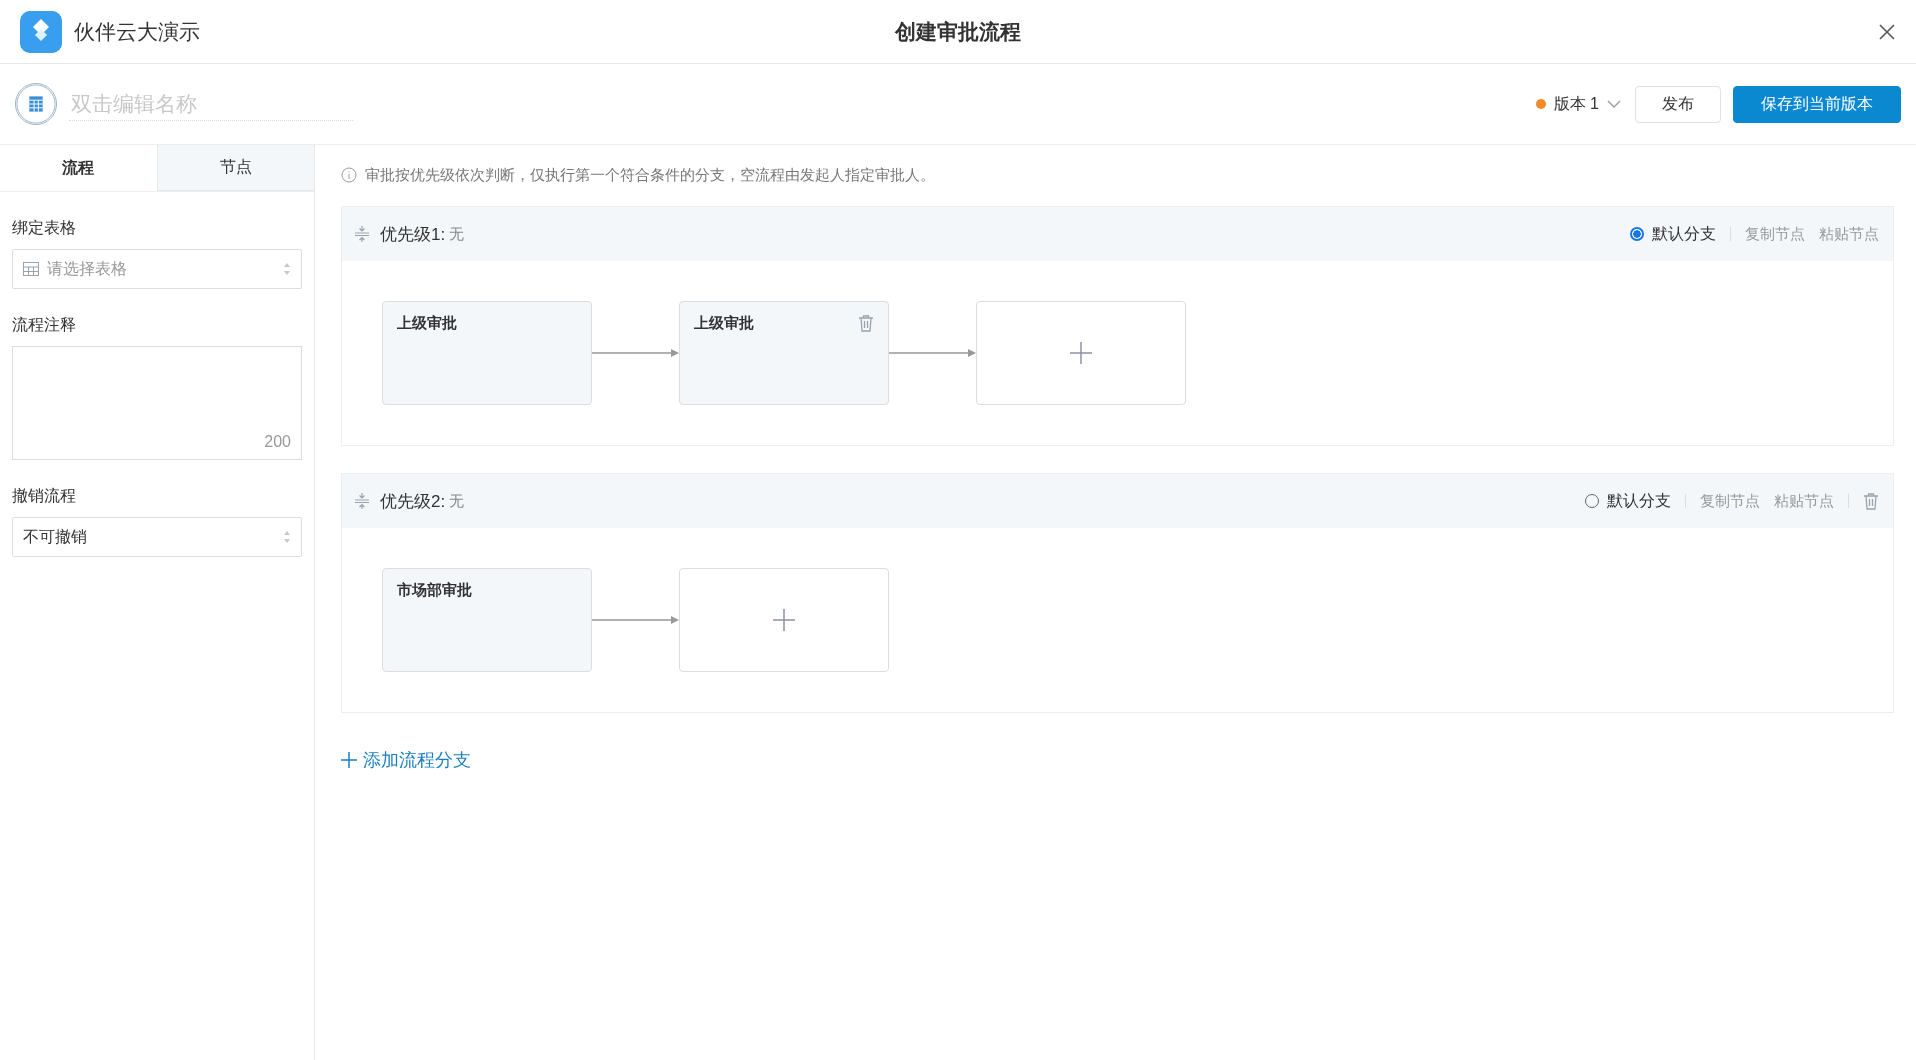  What do you see at coordinates (235, 168) in the screenshot?
I see `sidebar-tab: 节点` at bounding box center [235, 168].